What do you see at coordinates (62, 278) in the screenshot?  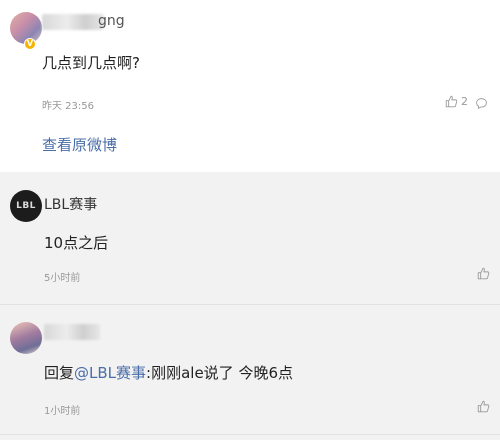 I see `reply-time: 5小时前` at bounding box center [62, 278].